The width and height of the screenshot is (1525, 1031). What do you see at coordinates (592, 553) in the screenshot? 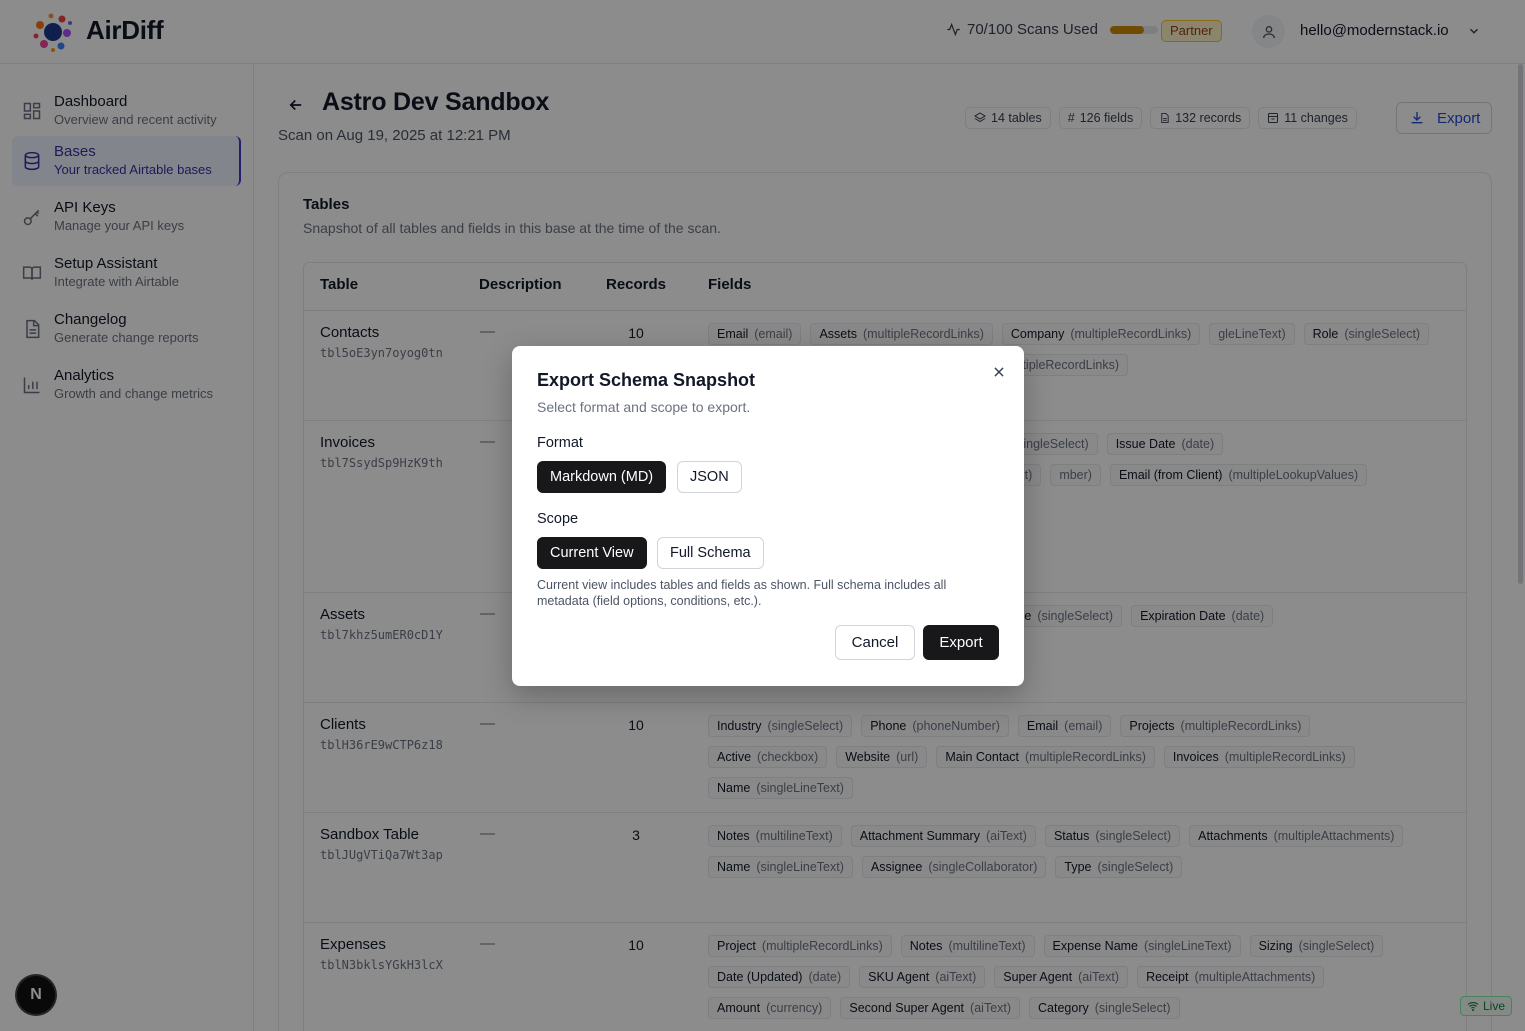
I see `scope-option-current-view: Current View` at bounding box center [592, 553].